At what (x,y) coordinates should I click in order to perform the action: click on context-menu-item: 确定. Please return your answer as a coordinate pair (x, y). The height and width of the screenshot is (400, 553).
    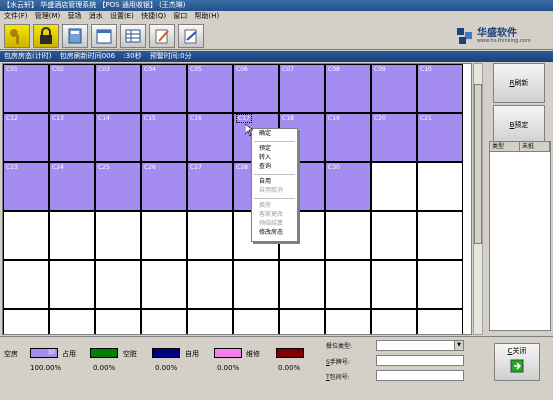
    Looking at the image, I should click on (274, 133).